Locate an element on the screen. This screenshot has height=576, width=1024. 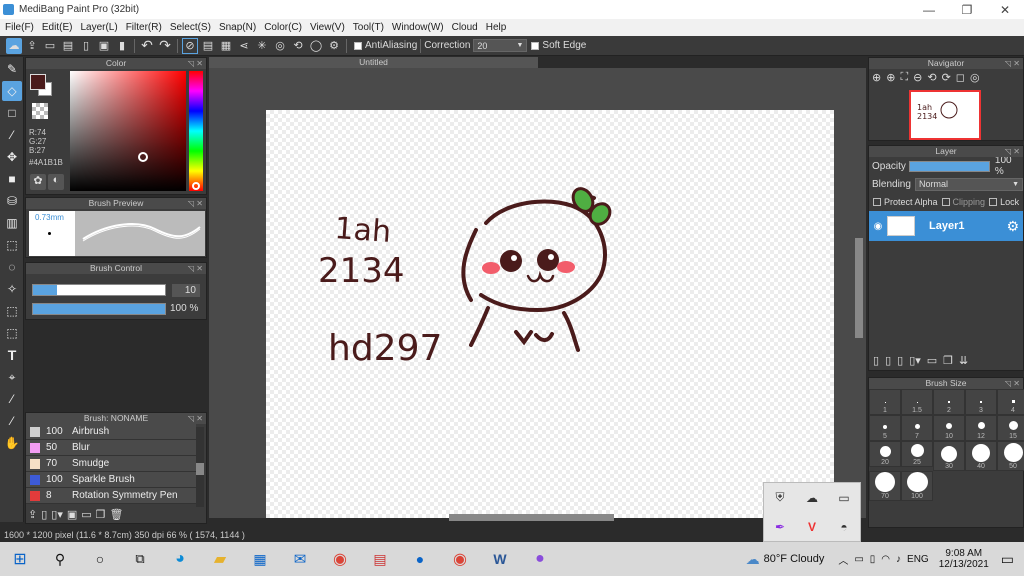
magic-wand-tool-icon: ✧ is located at coordinates (12, 289).